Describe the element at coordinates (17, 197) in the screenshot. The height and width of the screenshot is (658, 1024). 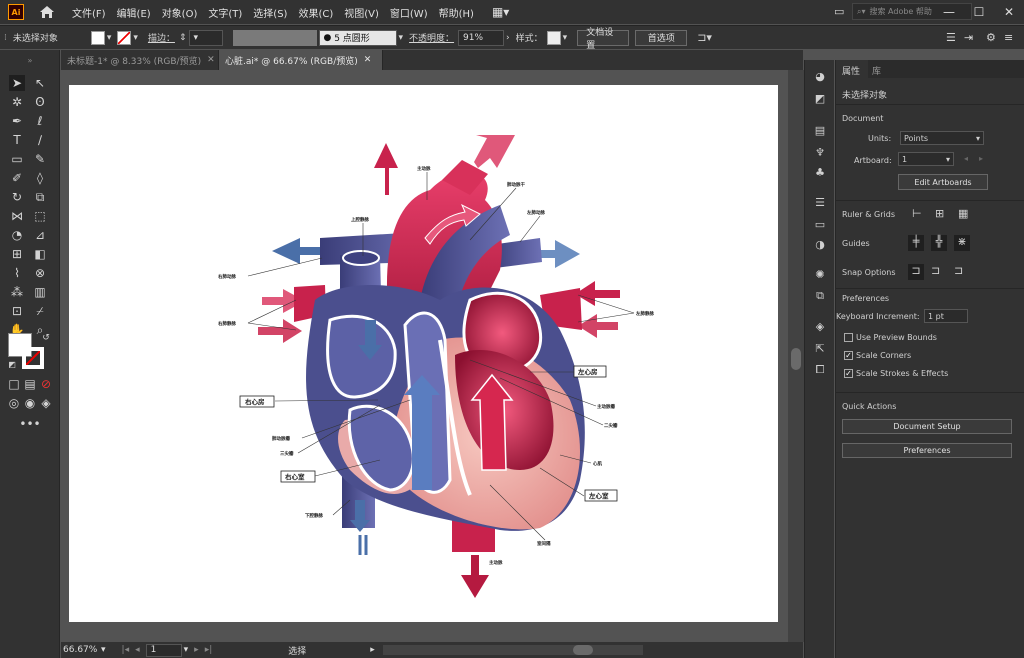
I see `rotate-icon: ↻` at that location.